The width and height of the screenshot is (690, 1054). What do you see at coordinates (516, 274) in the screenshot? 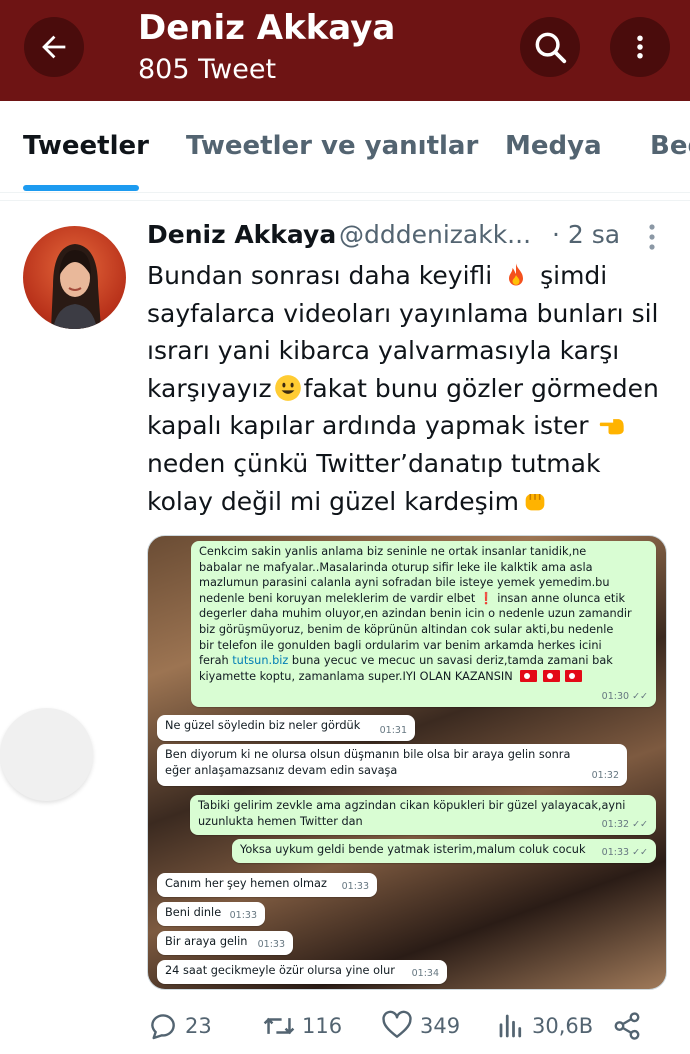
I see `fire-emoji-icon` at bounding box center [516, 274].